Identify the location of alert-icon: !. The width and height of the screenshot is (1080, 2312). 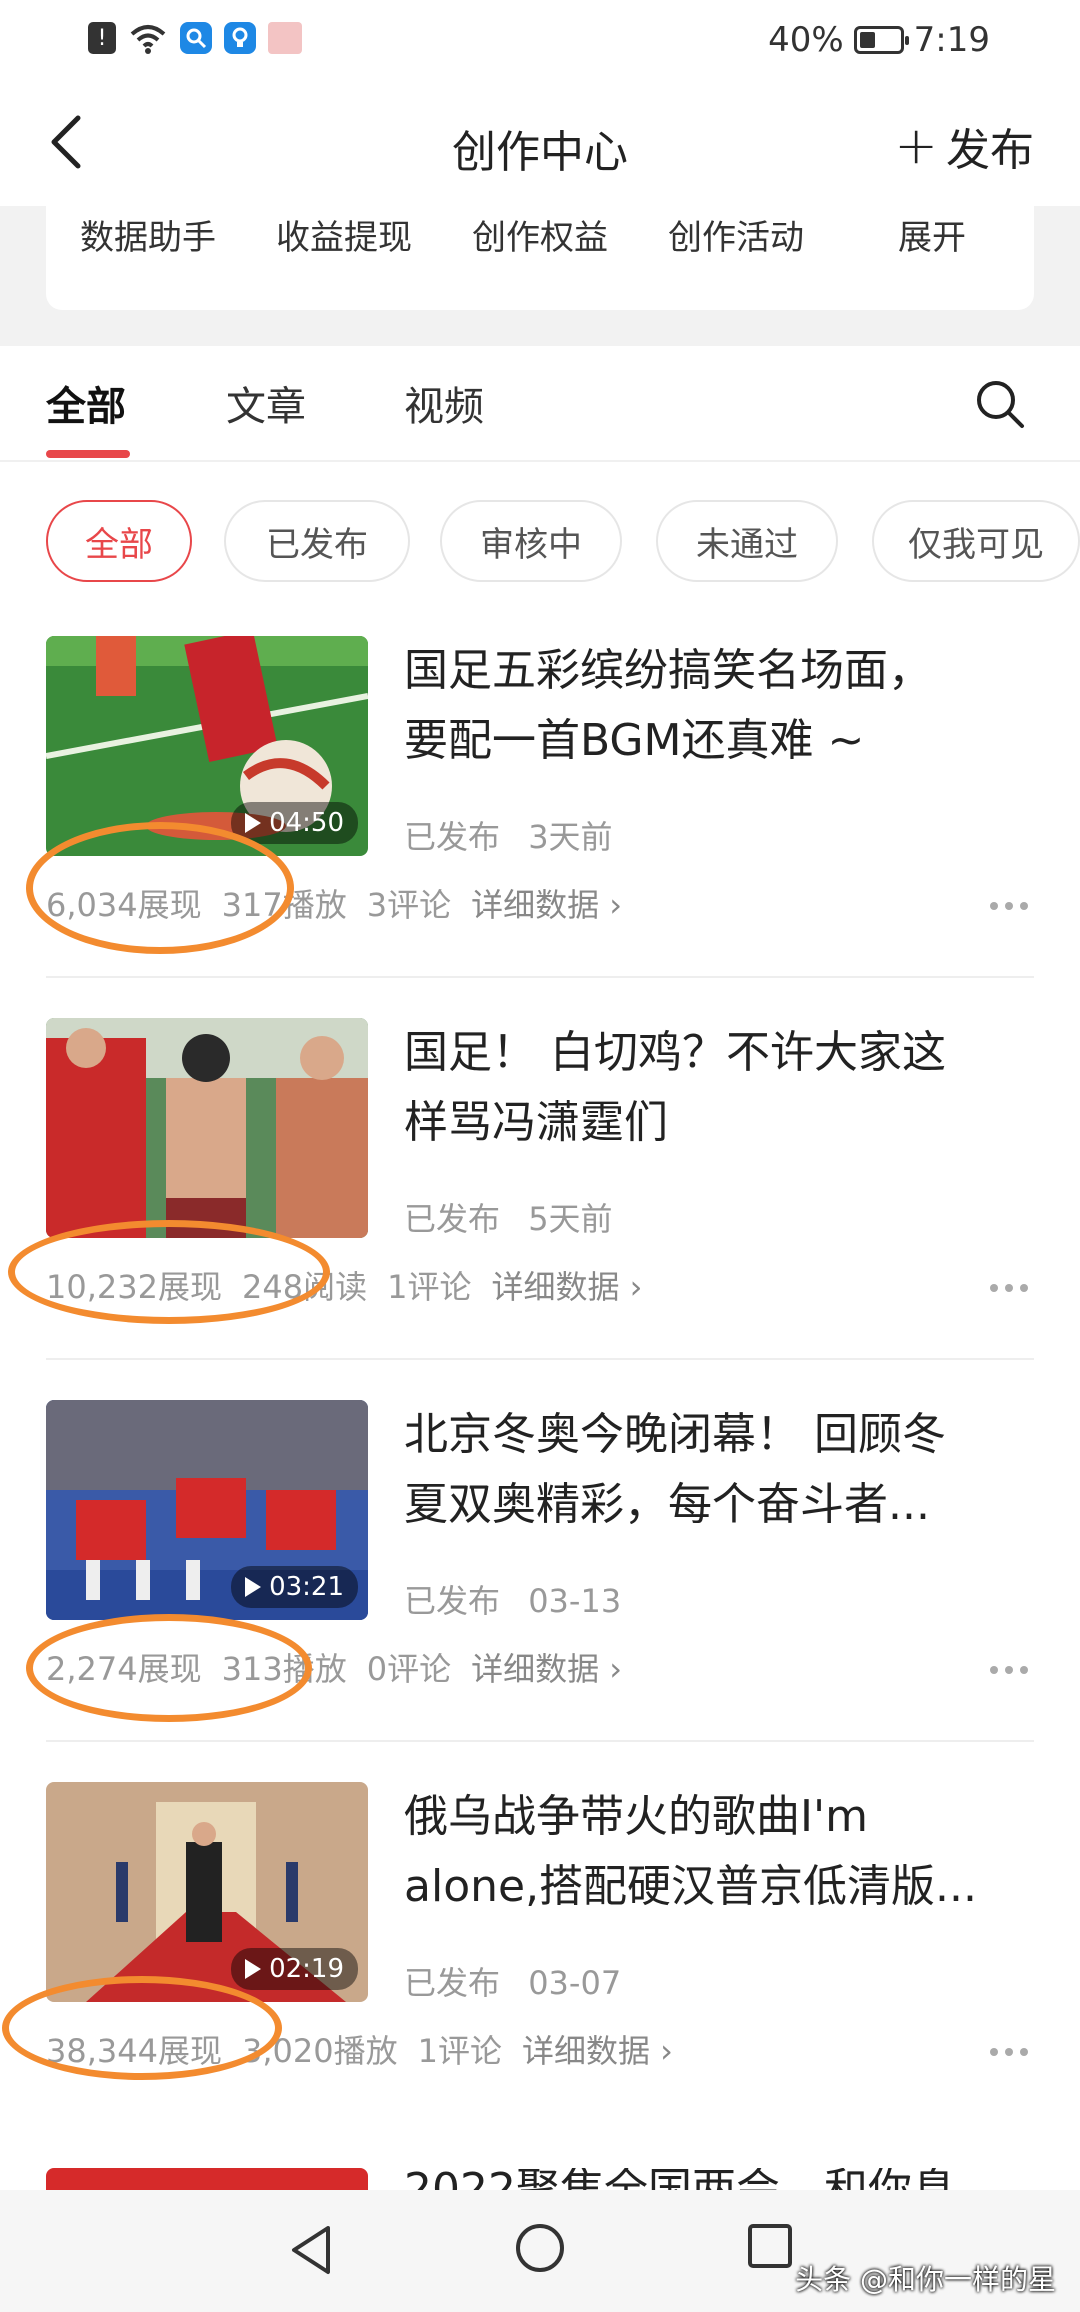
(102, 38).